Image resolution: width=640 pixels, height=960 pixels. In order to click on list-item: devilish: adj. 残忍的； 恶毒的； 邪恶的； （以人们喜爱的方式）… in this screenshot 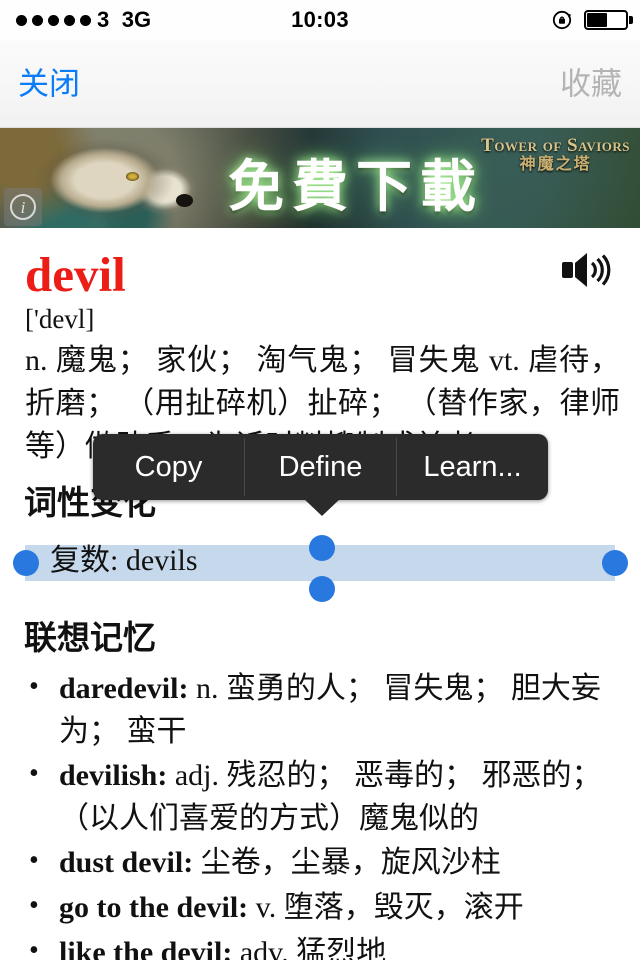, I will do `click(325, 797)`.